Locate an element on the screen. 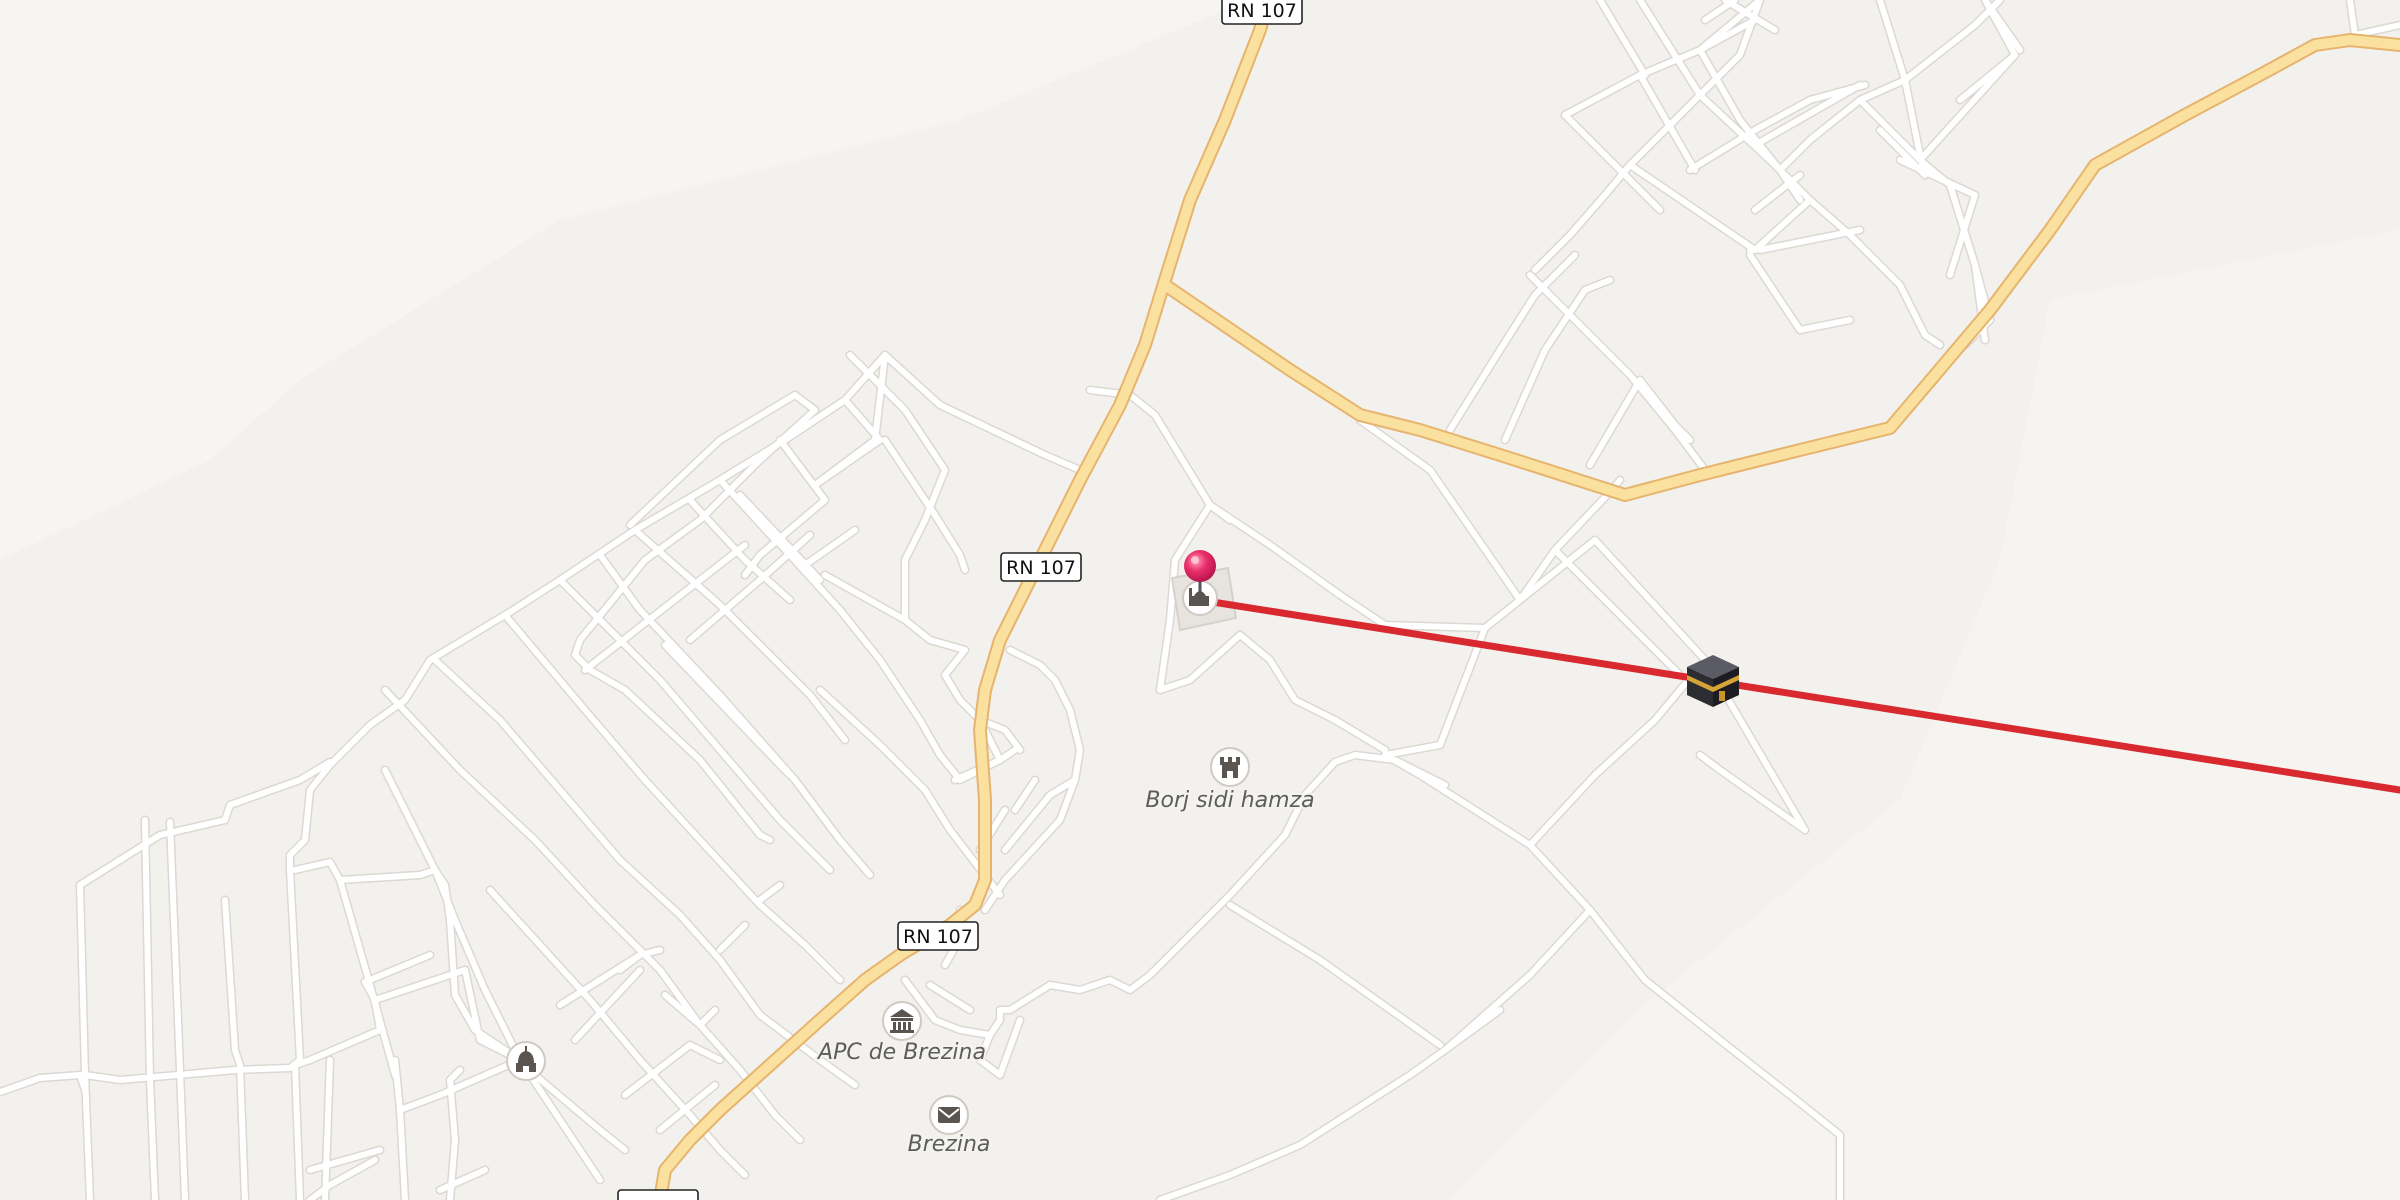 The image size is (2400, 1200). poi-label: Brezina is located at coordinates (949, 1144).